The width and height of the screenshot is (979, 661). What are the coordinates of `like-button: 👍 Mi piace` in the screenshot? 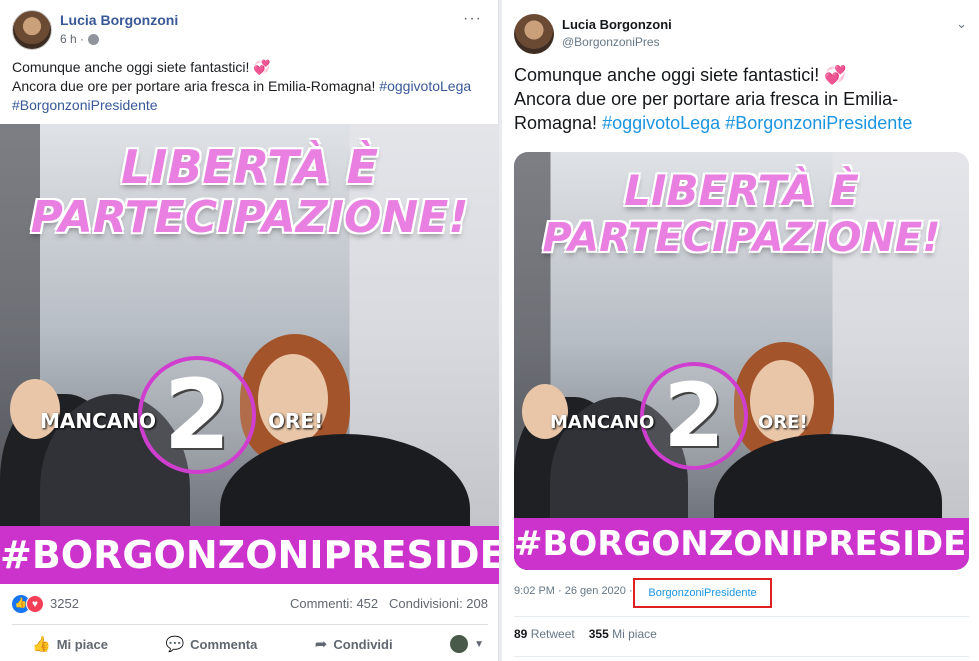 It's located at (70, 644).